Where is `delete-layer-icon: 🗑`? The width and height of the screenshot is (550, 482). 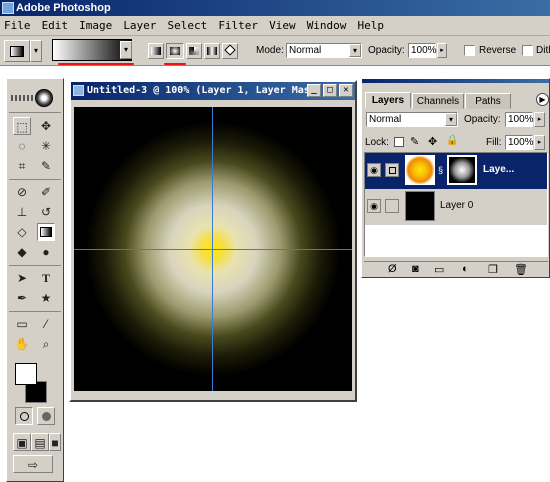 delete-layer-icon: 🗑 is located at coordinates (521, 269).